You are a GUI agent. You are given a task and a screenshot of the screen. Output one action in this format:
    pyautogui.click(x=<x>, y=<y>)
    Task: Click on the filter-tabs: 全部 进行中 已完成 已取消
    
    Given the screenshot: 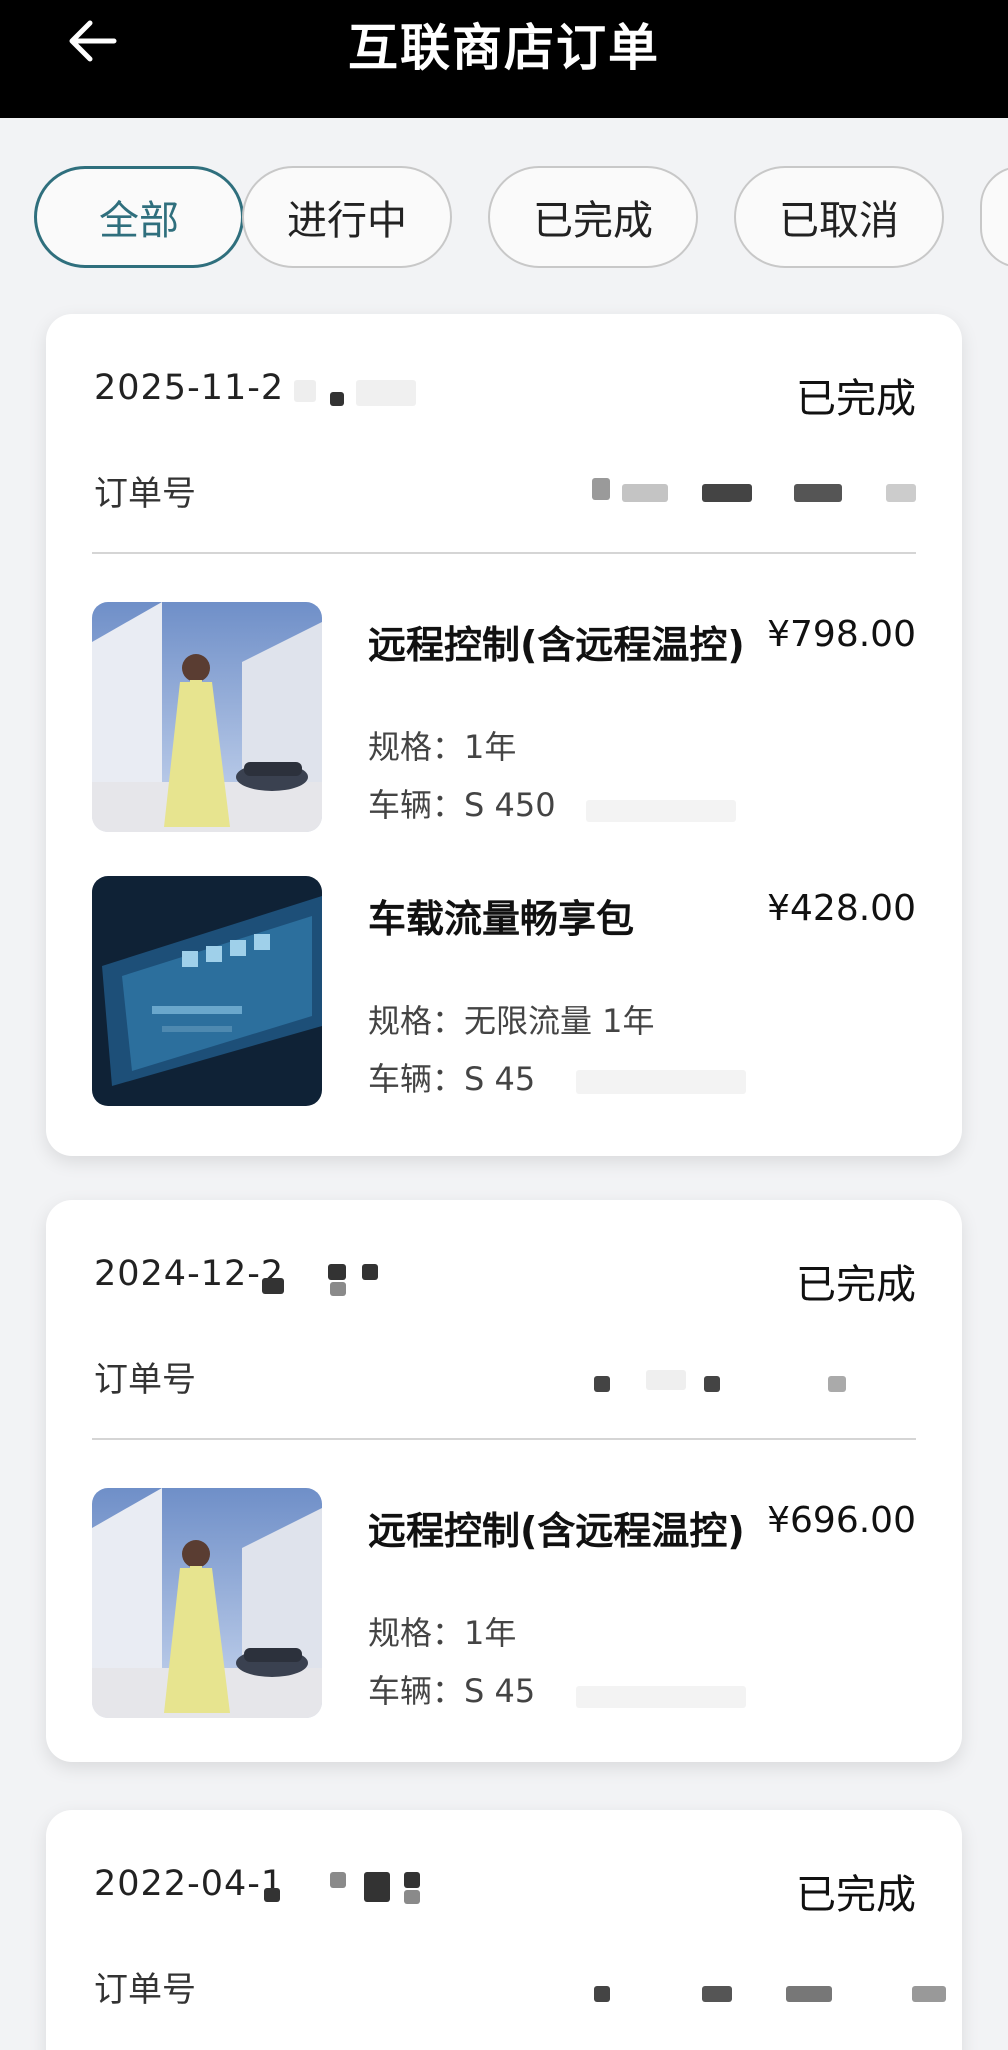 What is the action you would take?
    pyautogui.click(x=504, y=218)
    